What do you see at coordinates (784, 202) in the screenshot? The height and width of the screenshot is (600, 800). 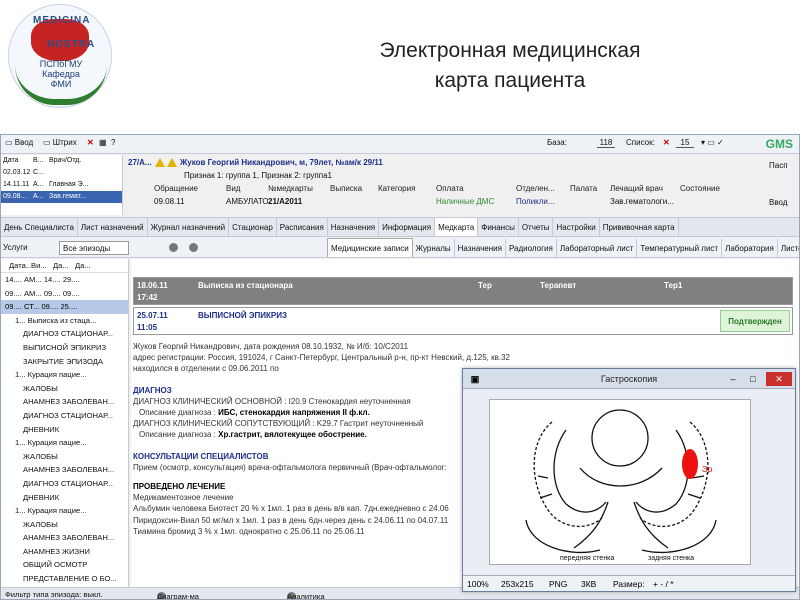 I see `enter-button-right: Ввод` at bounding box center [784, 202].